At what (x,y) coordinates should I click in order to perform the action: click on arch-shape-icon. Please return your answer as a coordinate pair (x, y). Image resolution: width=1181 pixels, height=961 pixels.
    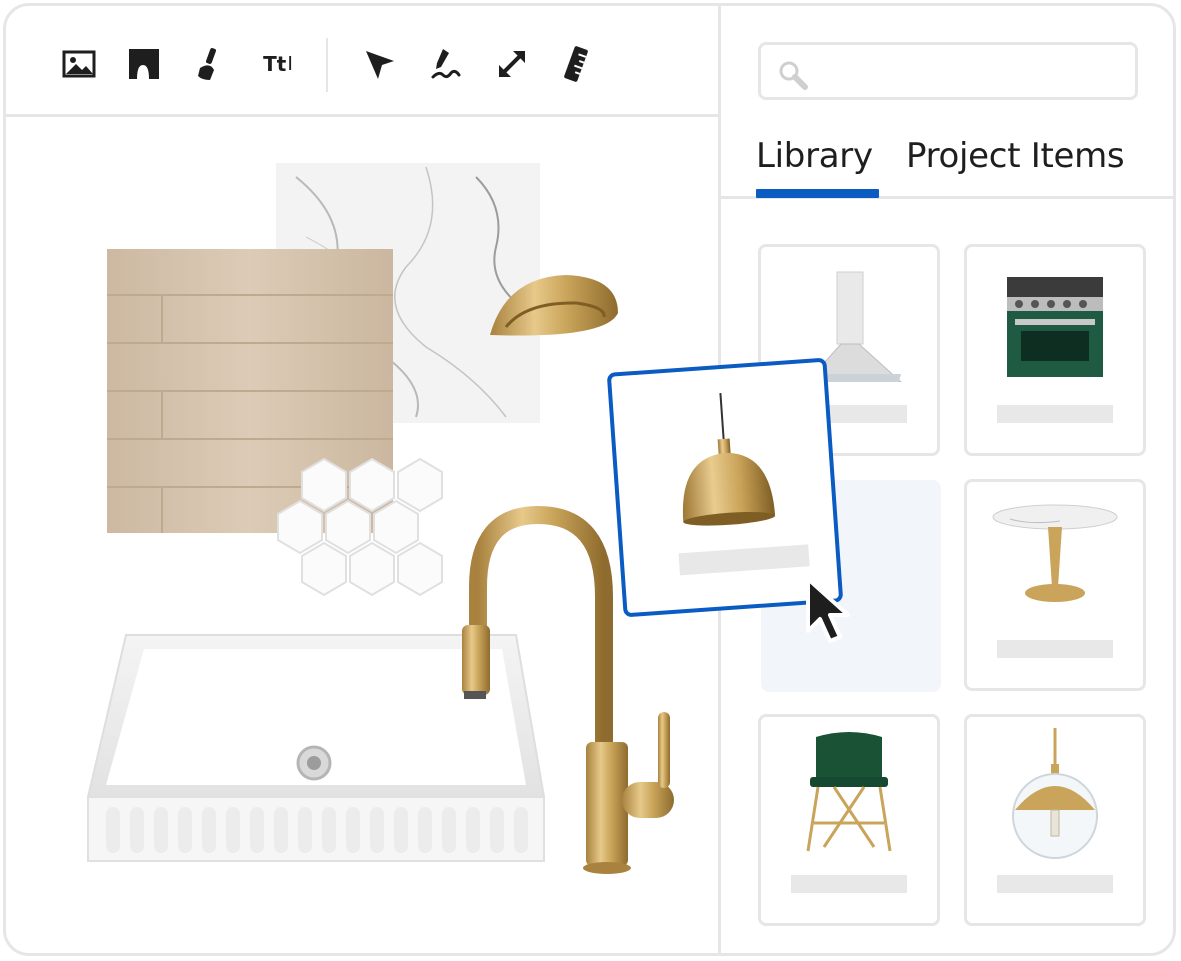
    Looking at the image, I should click on (144, 64).